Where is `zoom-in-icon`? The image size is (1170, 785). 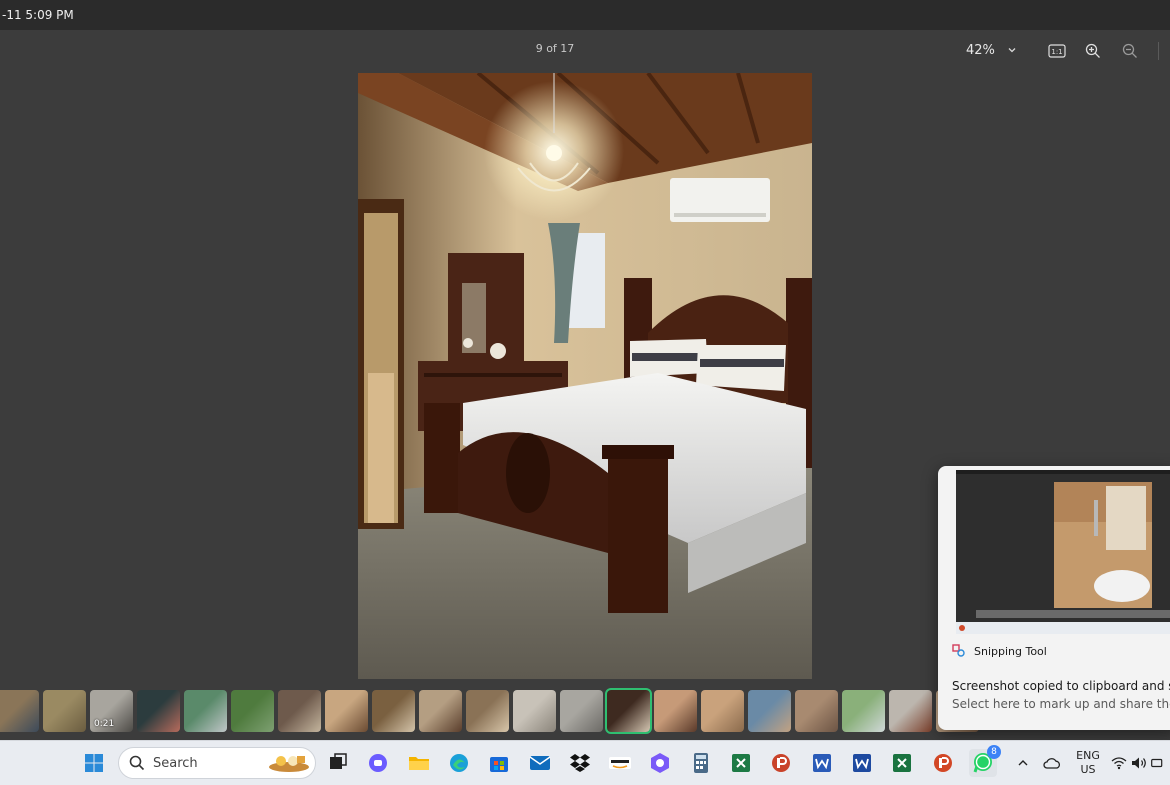 zoom-in-icon is located at coordinates (1092, 50).